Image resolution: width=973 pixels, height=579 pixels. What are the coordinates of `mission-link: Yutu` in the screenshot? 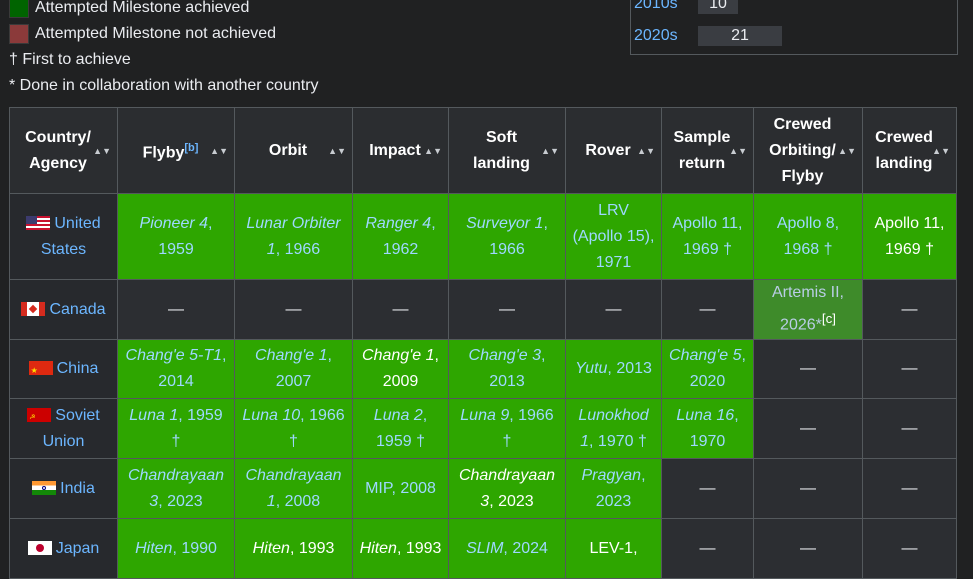 It's located at (591, 368).